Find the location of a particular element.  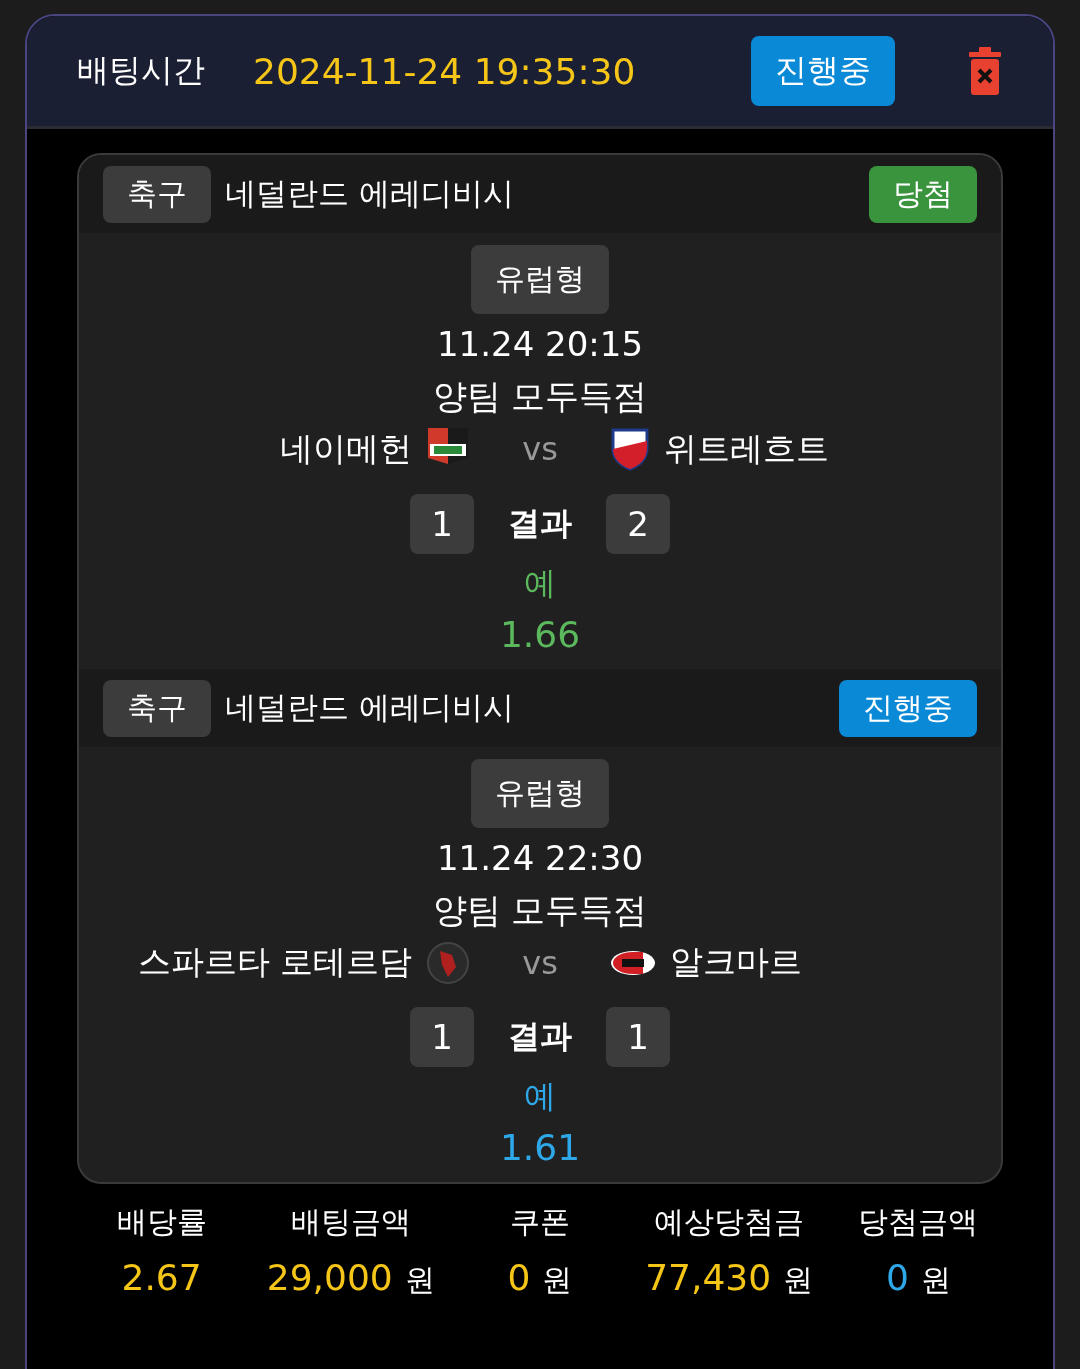

status-badge: 당첨 is located at coordinates (923, 194).